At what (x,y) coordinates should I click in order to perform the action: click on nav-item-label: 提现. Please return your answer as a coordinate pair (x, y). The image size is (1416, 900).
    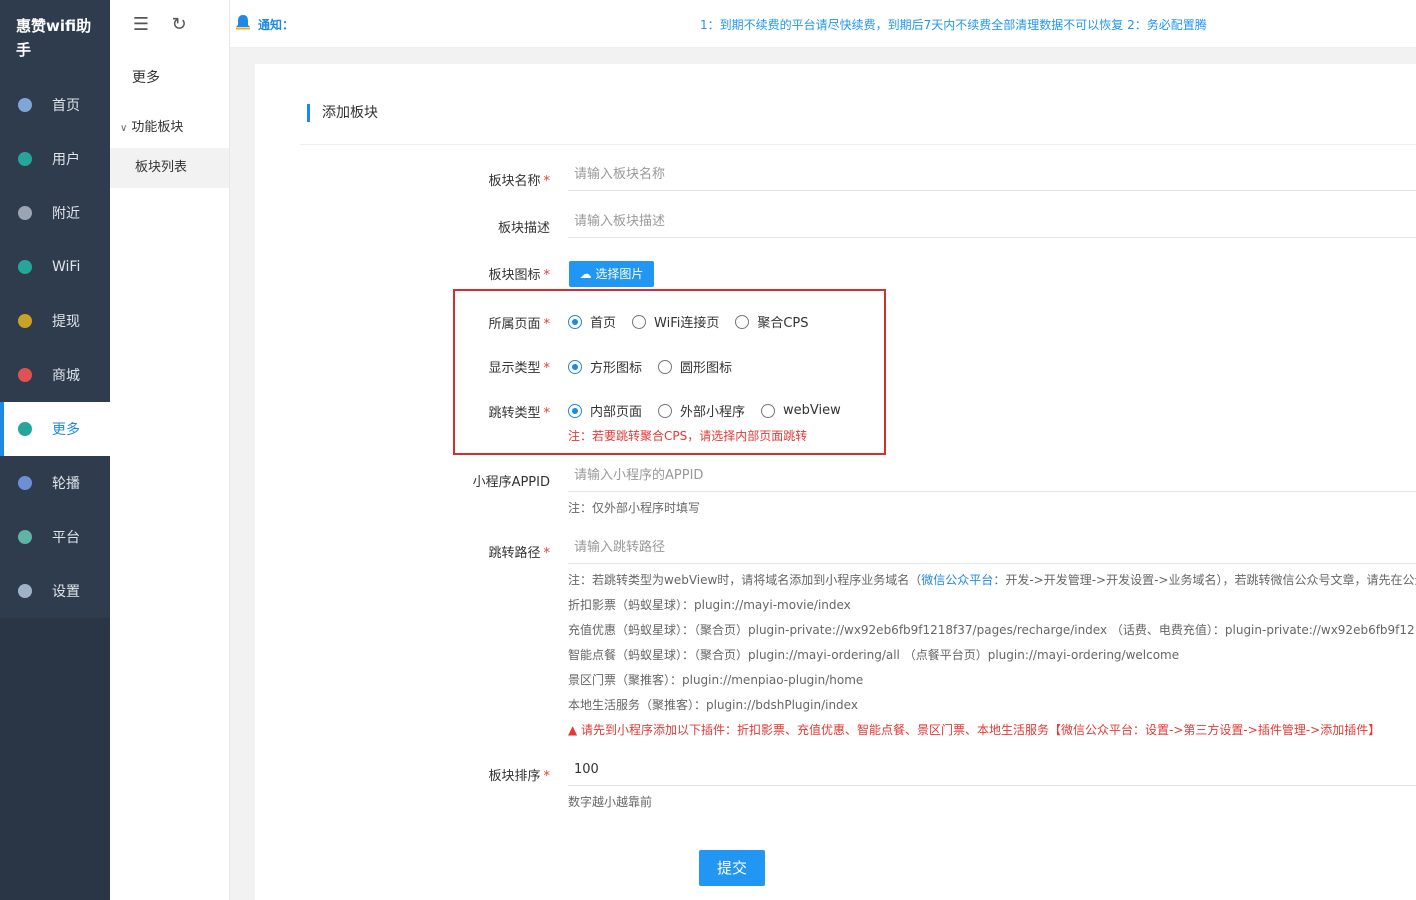
    Looking at the image, I should click on (66, 322).